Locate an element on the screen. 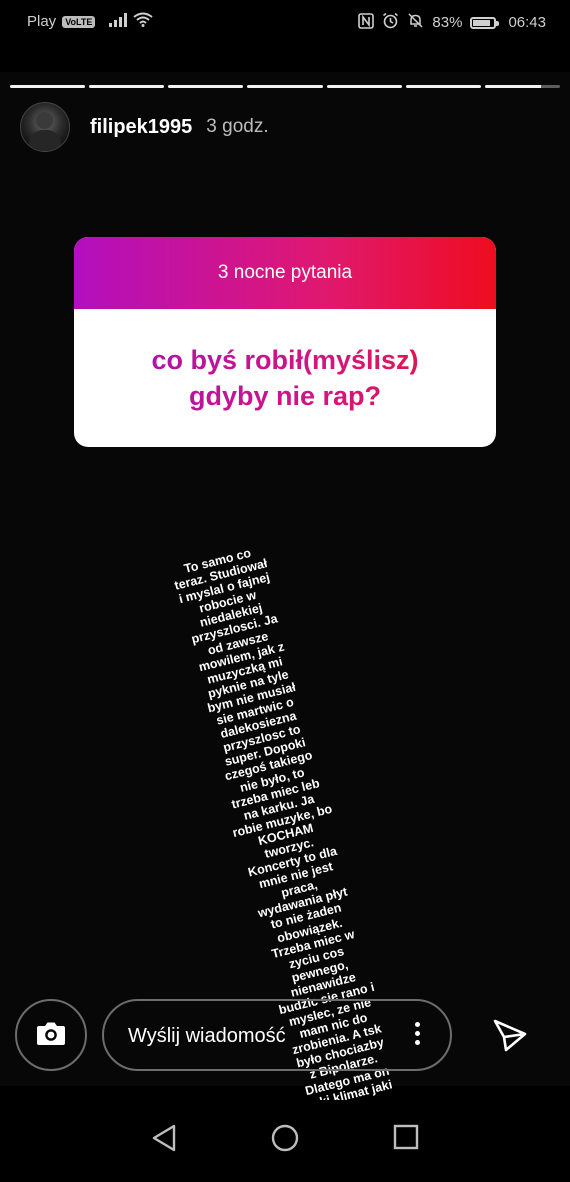 The height and width of the screenshot is (1182, 570). question-sticker-header: 3 nocne pytania is located at coordinates (285, 273).